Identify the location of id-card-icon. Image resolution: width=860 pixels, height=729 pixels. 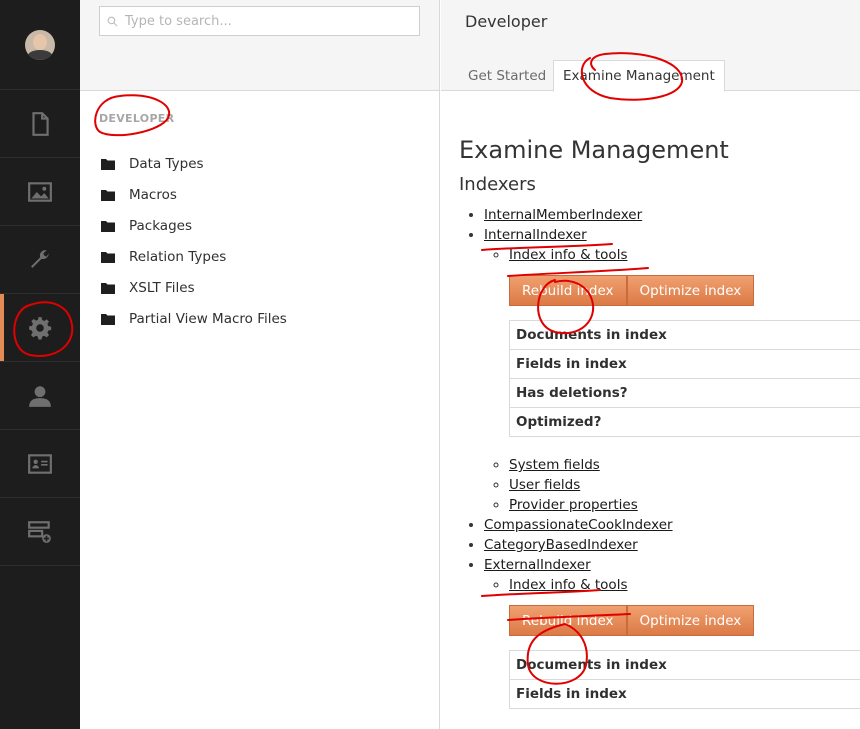
(40, 463).